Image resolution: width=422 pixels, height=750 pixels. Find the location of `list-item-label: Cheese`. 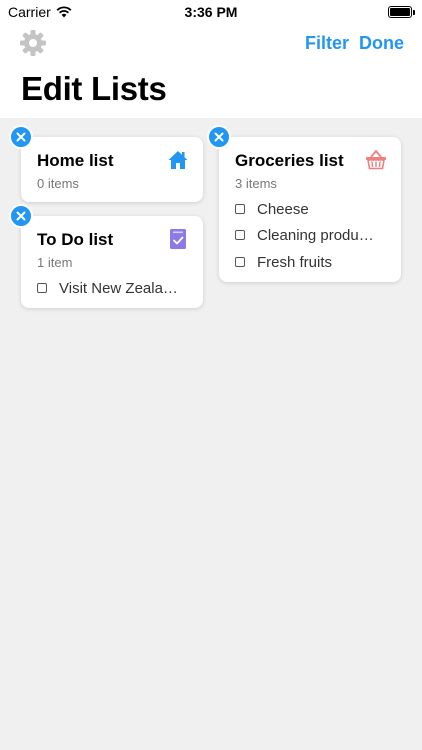

list-item-label: Cheese is located at coordinates (283, 209).